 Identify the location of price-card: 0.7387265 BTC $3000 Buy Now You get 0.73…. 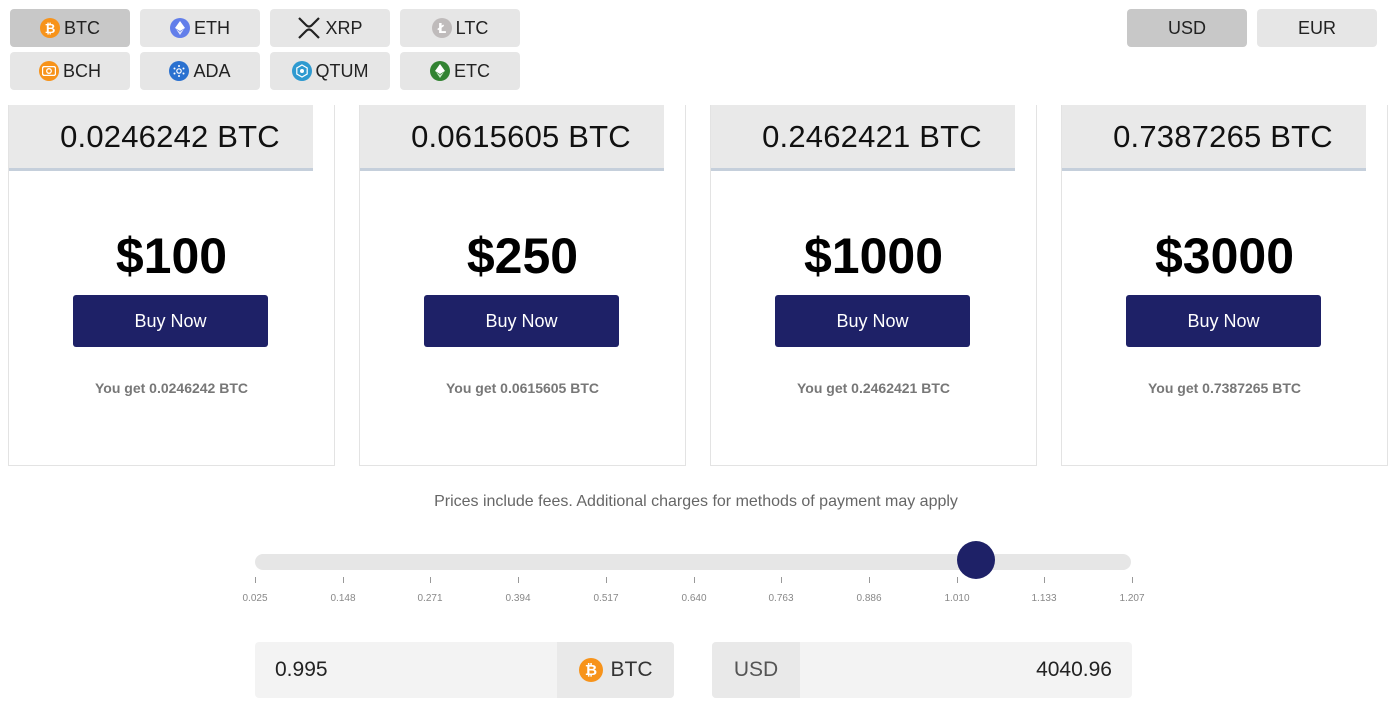
(1224, 285).